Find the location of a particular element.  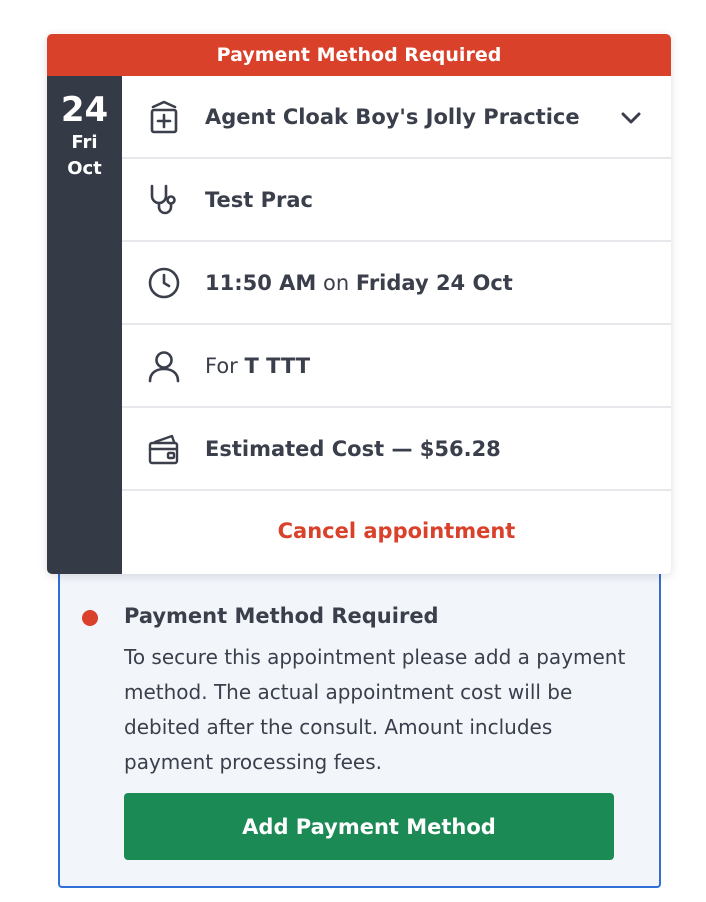

patient-name: T TTT is located at coordinates (277, 365).